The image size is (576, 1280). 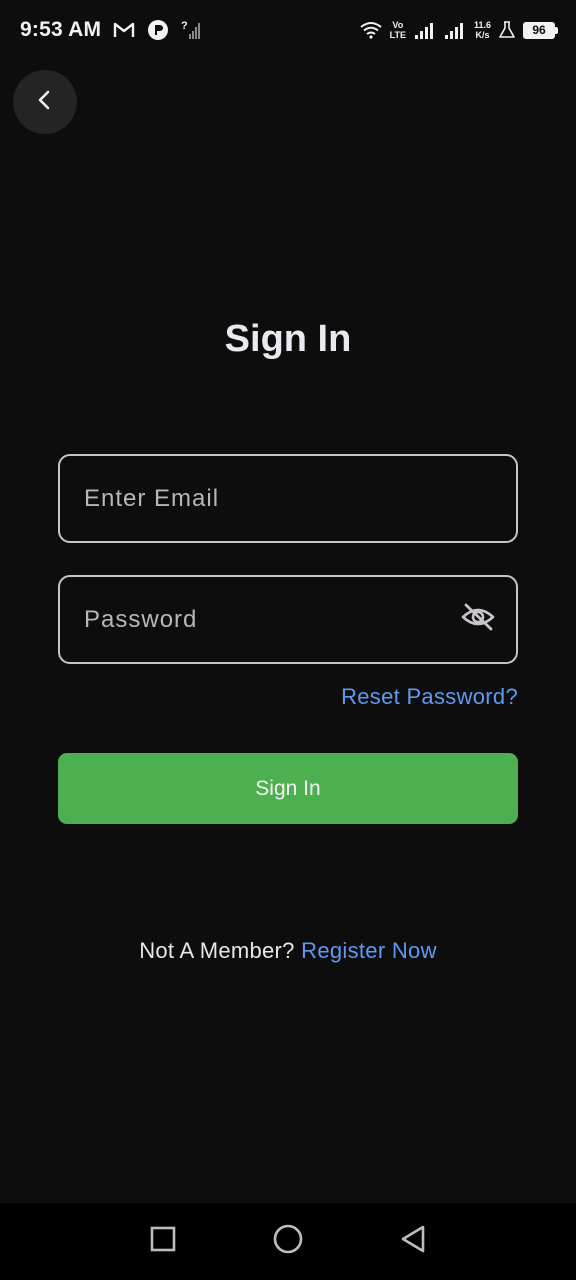 I want to click on volte-icon: Vo LTE, so click(x=398, y=30).